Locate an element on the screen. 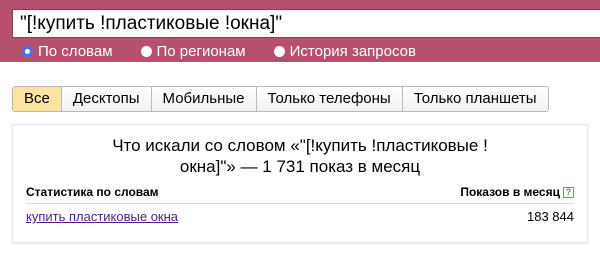 This screenshot has height=253, width=600. mode-query-history: История запросов is located at coordinates (344, 51).